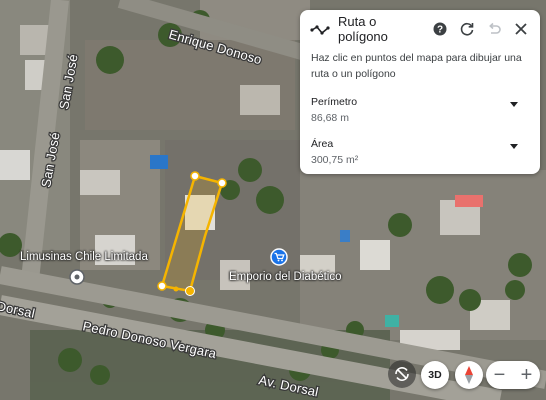 This screenshot has width=546, height=400. What do you see at coordinates (435, 375) in the screenshot?
I see `toggle-3d-button: 3D` at bounding box center [435, 375].